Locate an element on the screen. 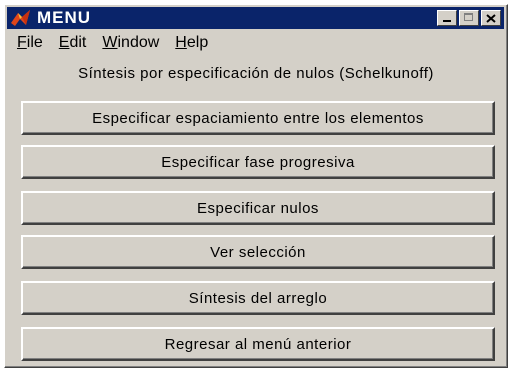 The height and width of the screenshot is (374, 514). close-icon is located at coordinates (491, 18).